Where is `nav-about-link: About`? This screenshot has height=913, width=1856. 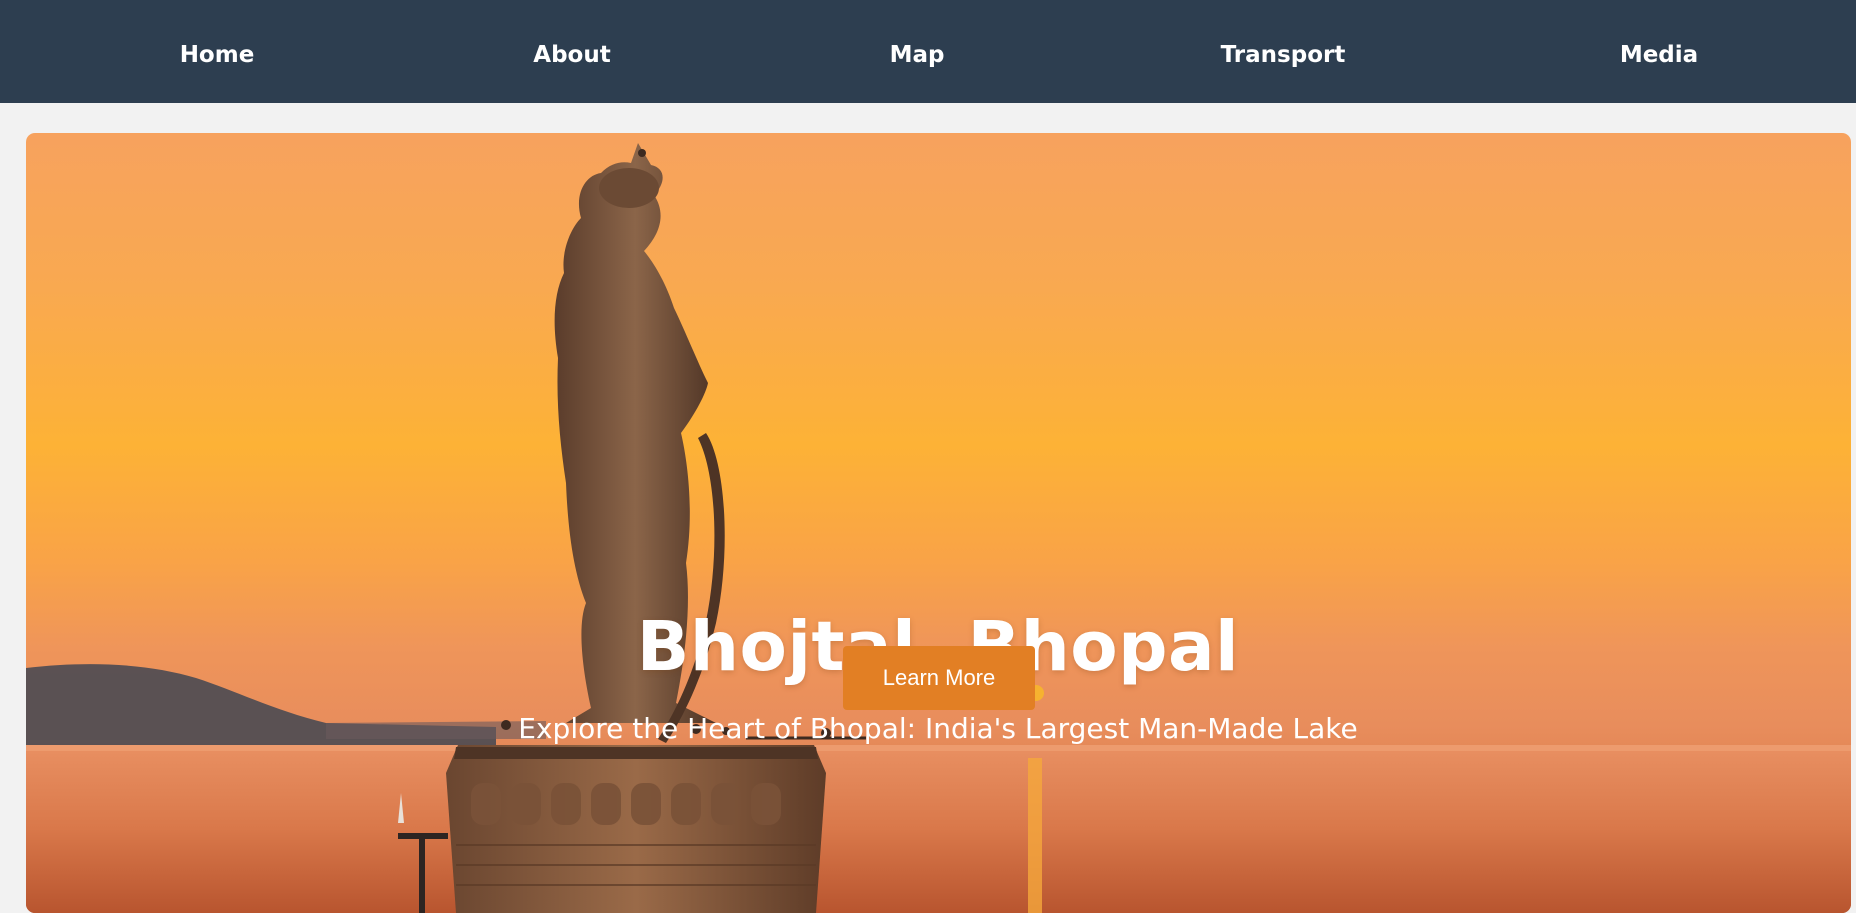
nav-about-link: About is located at coordinates (571, 51).